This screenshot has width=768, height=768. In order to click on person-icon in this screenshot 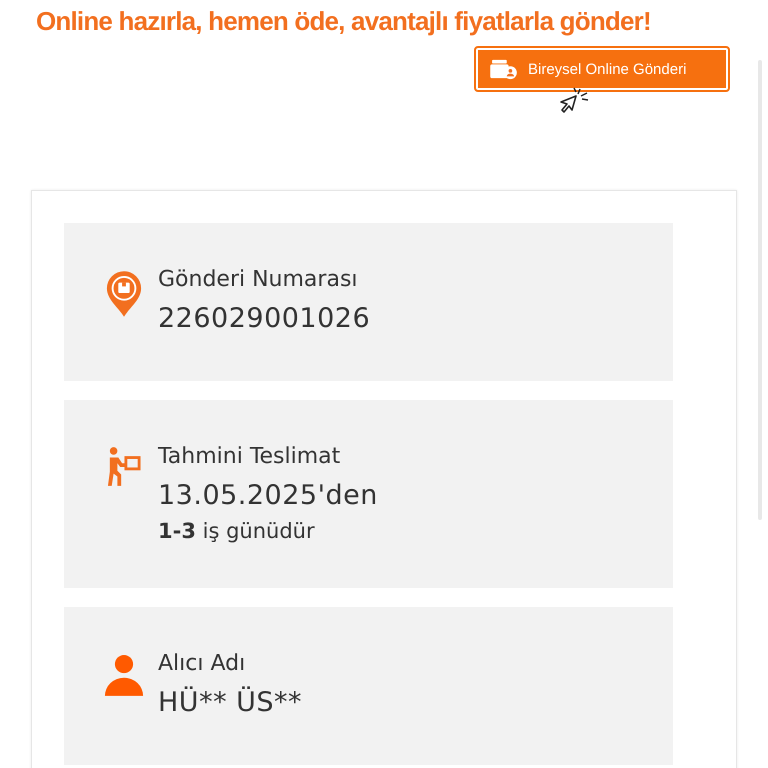, I will do `click(124, 675)`.